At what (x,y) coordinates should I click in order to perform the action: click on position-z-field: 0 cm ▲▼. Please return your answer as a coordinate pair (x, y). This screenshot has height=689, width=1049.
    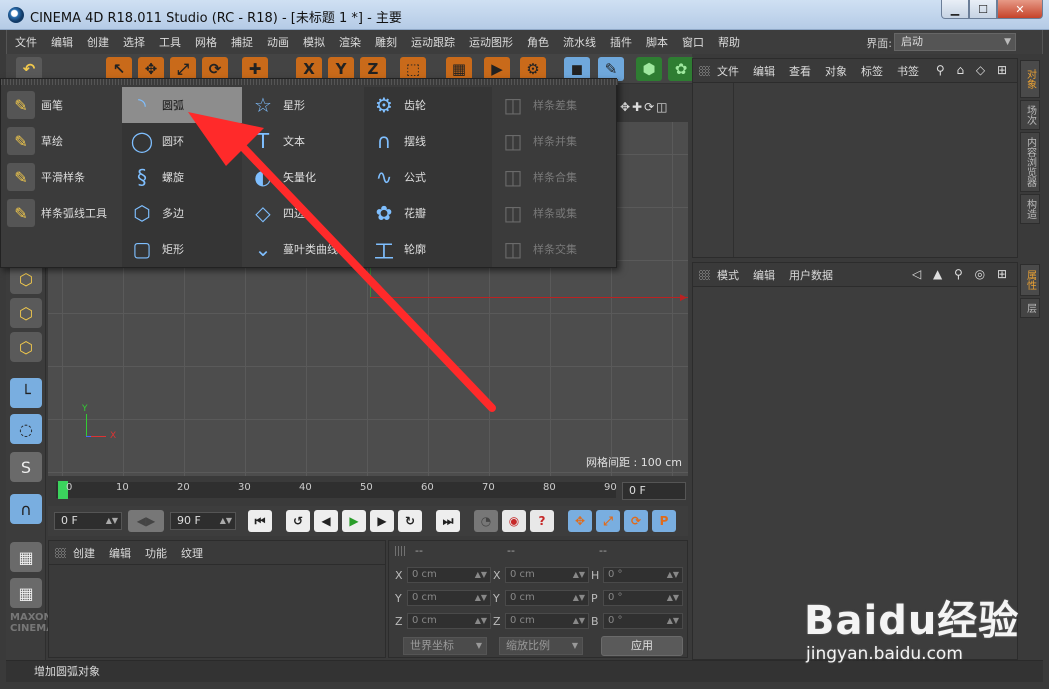
    Looking at the image, I should click on (449, 621).